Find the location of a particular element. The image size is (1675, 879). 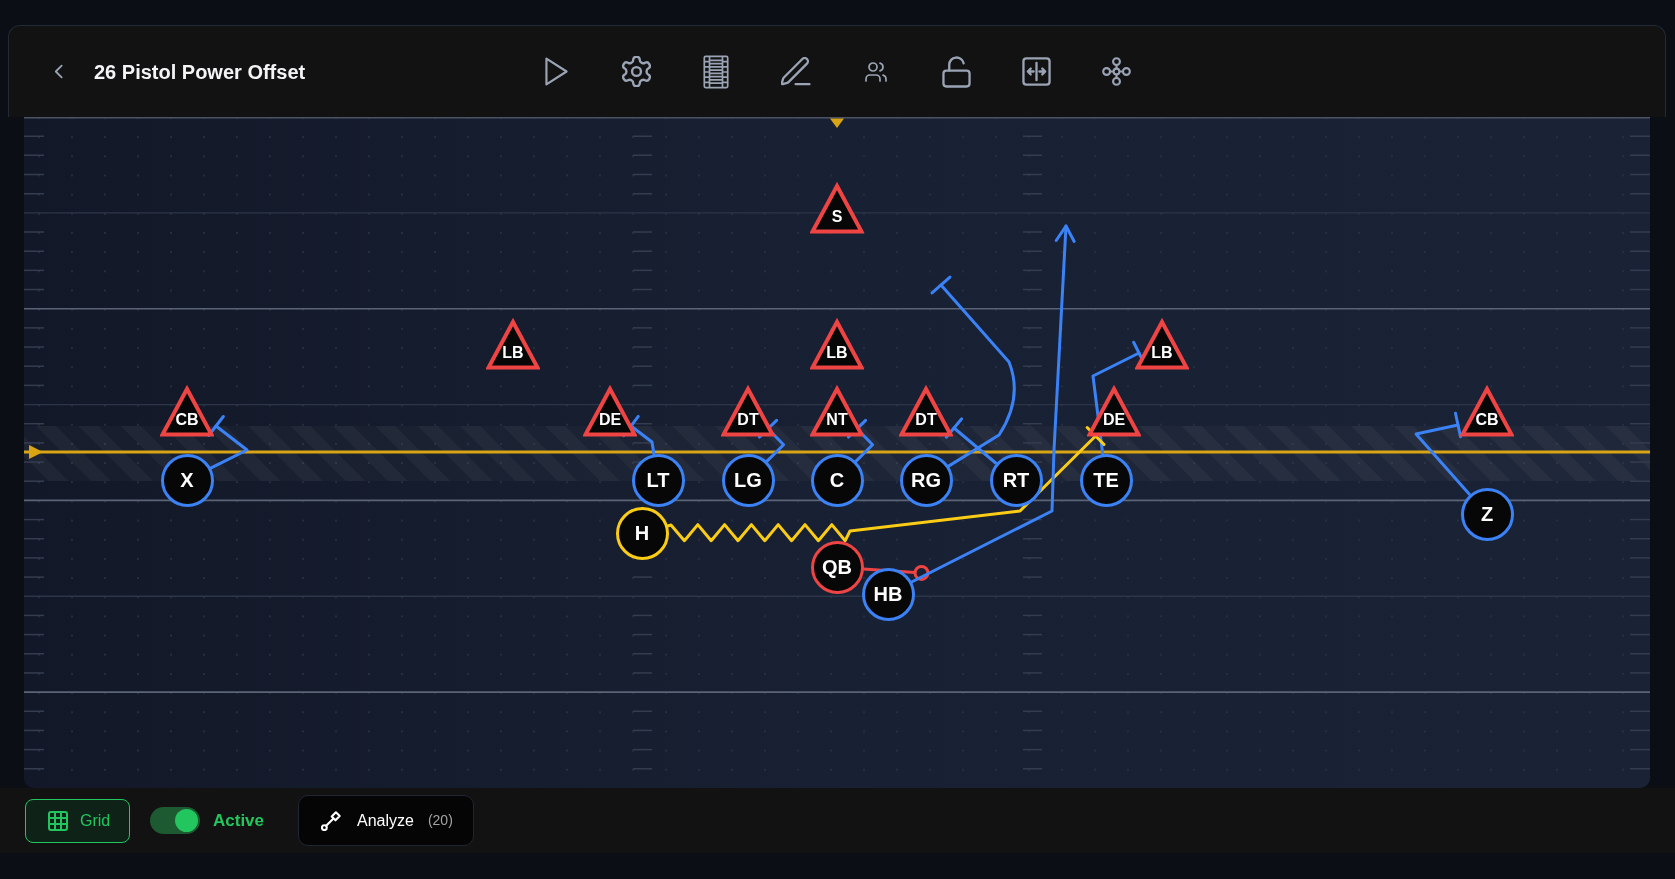

play-icon is located at coordinates (556, 71).